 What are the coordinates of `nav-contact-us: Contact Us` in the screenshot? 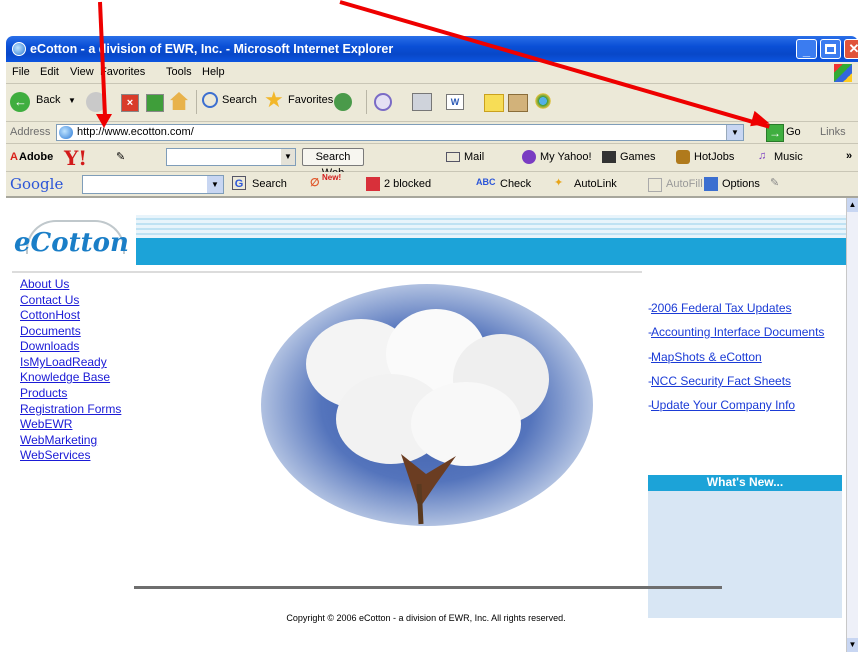 It's located at (49, 300).